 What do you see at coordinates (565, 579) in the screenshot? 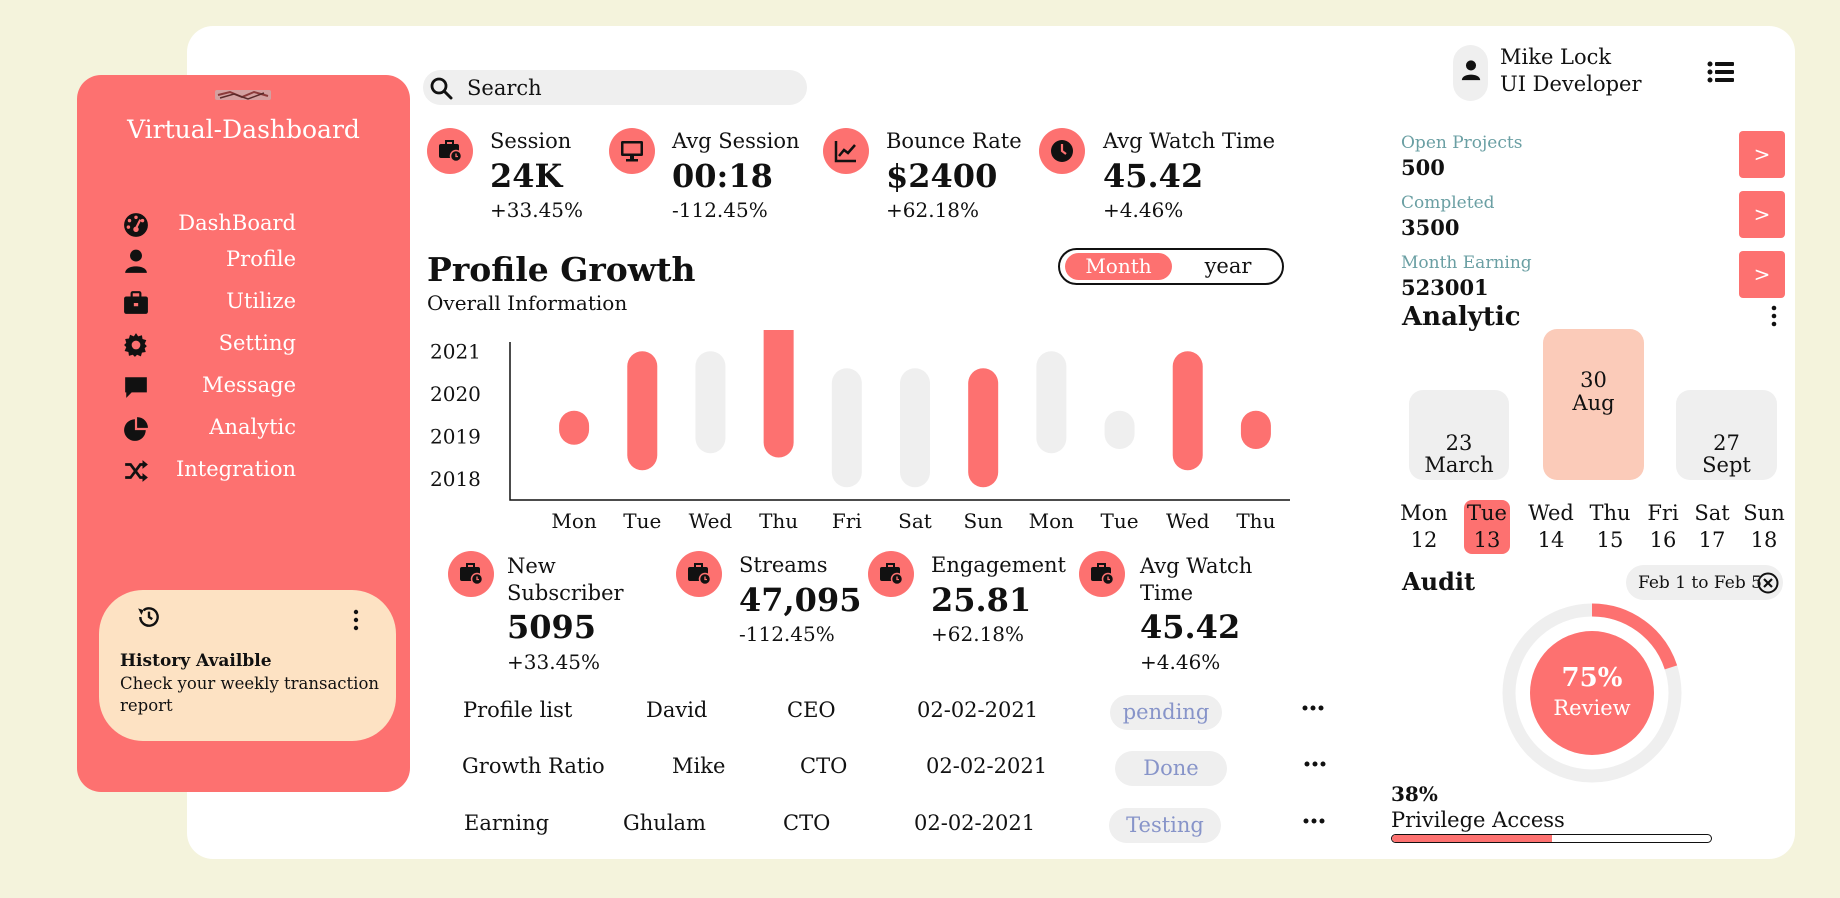
I see `stat-label: New Subscriber` at bounding box center [565, 579].